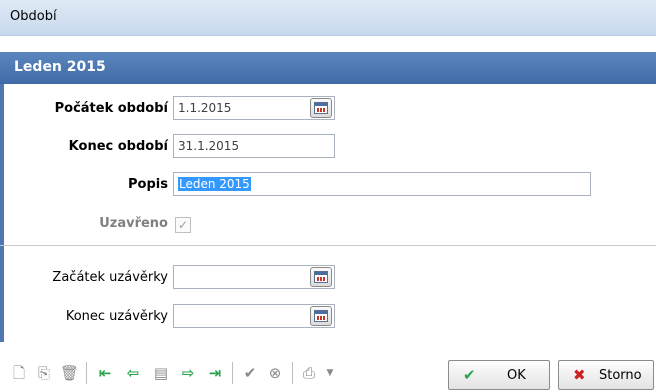  Describe the element at coordinates (215, 373) in the screenshot. I see `last-record-icon: ⇥` at that location.